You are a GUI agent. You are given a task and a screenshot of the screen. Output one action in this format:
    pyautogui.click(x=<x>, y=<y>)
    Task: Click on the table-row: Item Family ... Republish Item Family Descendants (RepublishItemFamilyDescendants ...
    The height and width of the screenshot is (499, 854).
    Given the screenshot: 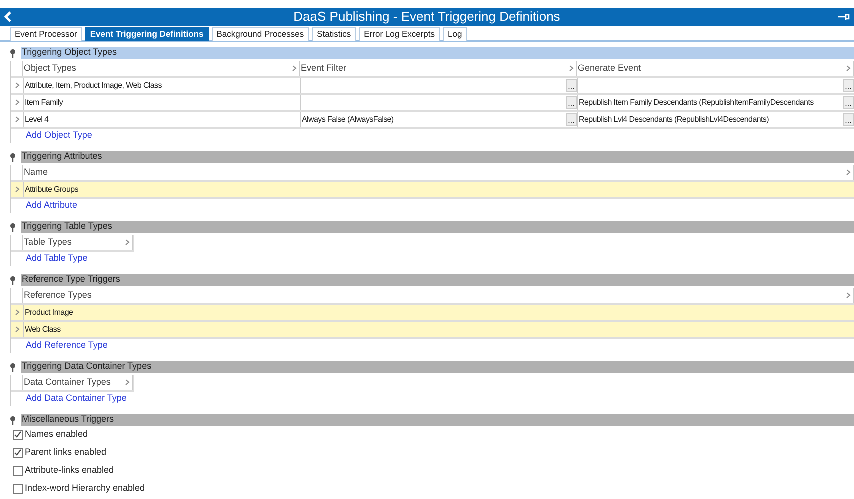 What is the action you would take?
    pyautogui.click(x=432, y=103)
    